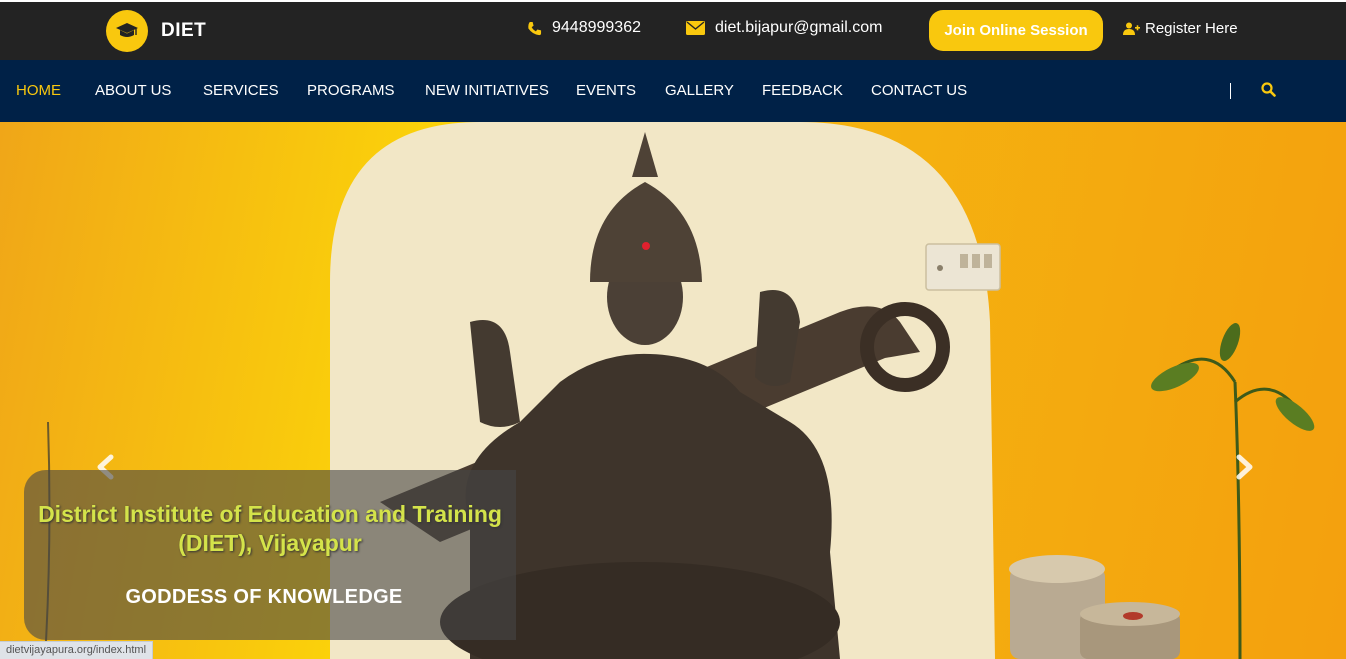 The image size is (1346, 659). I want to click on site-logo: DIET, so click(156, 31).